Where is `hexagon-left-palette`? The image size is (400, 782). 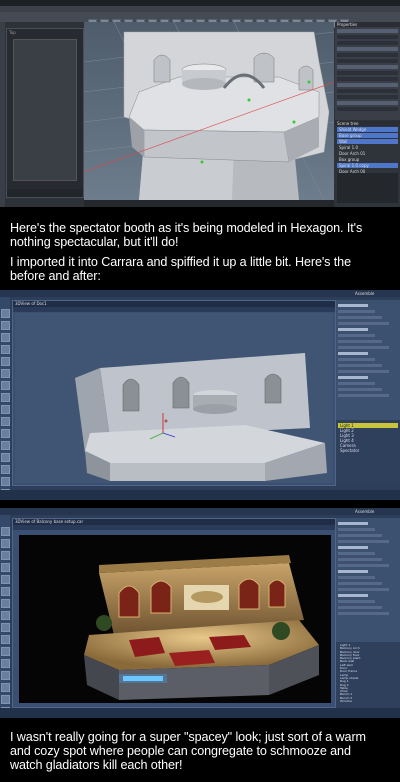
hexagon-left-palette is located at coordinates (2, 114).